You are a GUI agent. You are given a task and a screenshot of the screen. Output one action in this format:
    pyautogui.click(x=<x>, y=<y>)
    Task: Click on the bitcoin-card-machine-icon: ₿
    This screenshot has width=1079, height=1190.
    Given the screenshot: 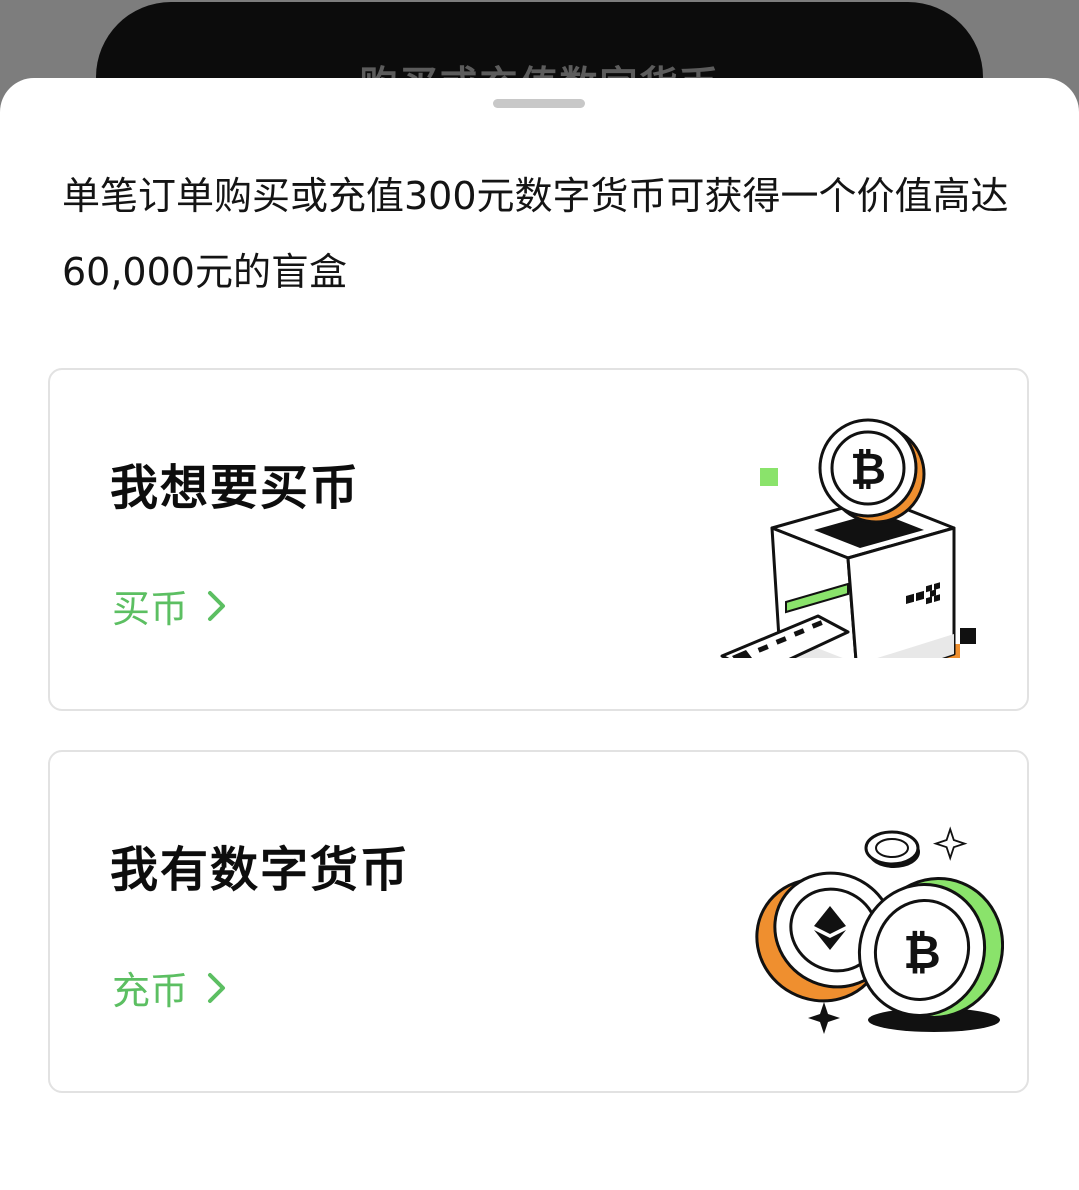 What is the action you would take?
    pyautogui.click(x=848, y=538)
    